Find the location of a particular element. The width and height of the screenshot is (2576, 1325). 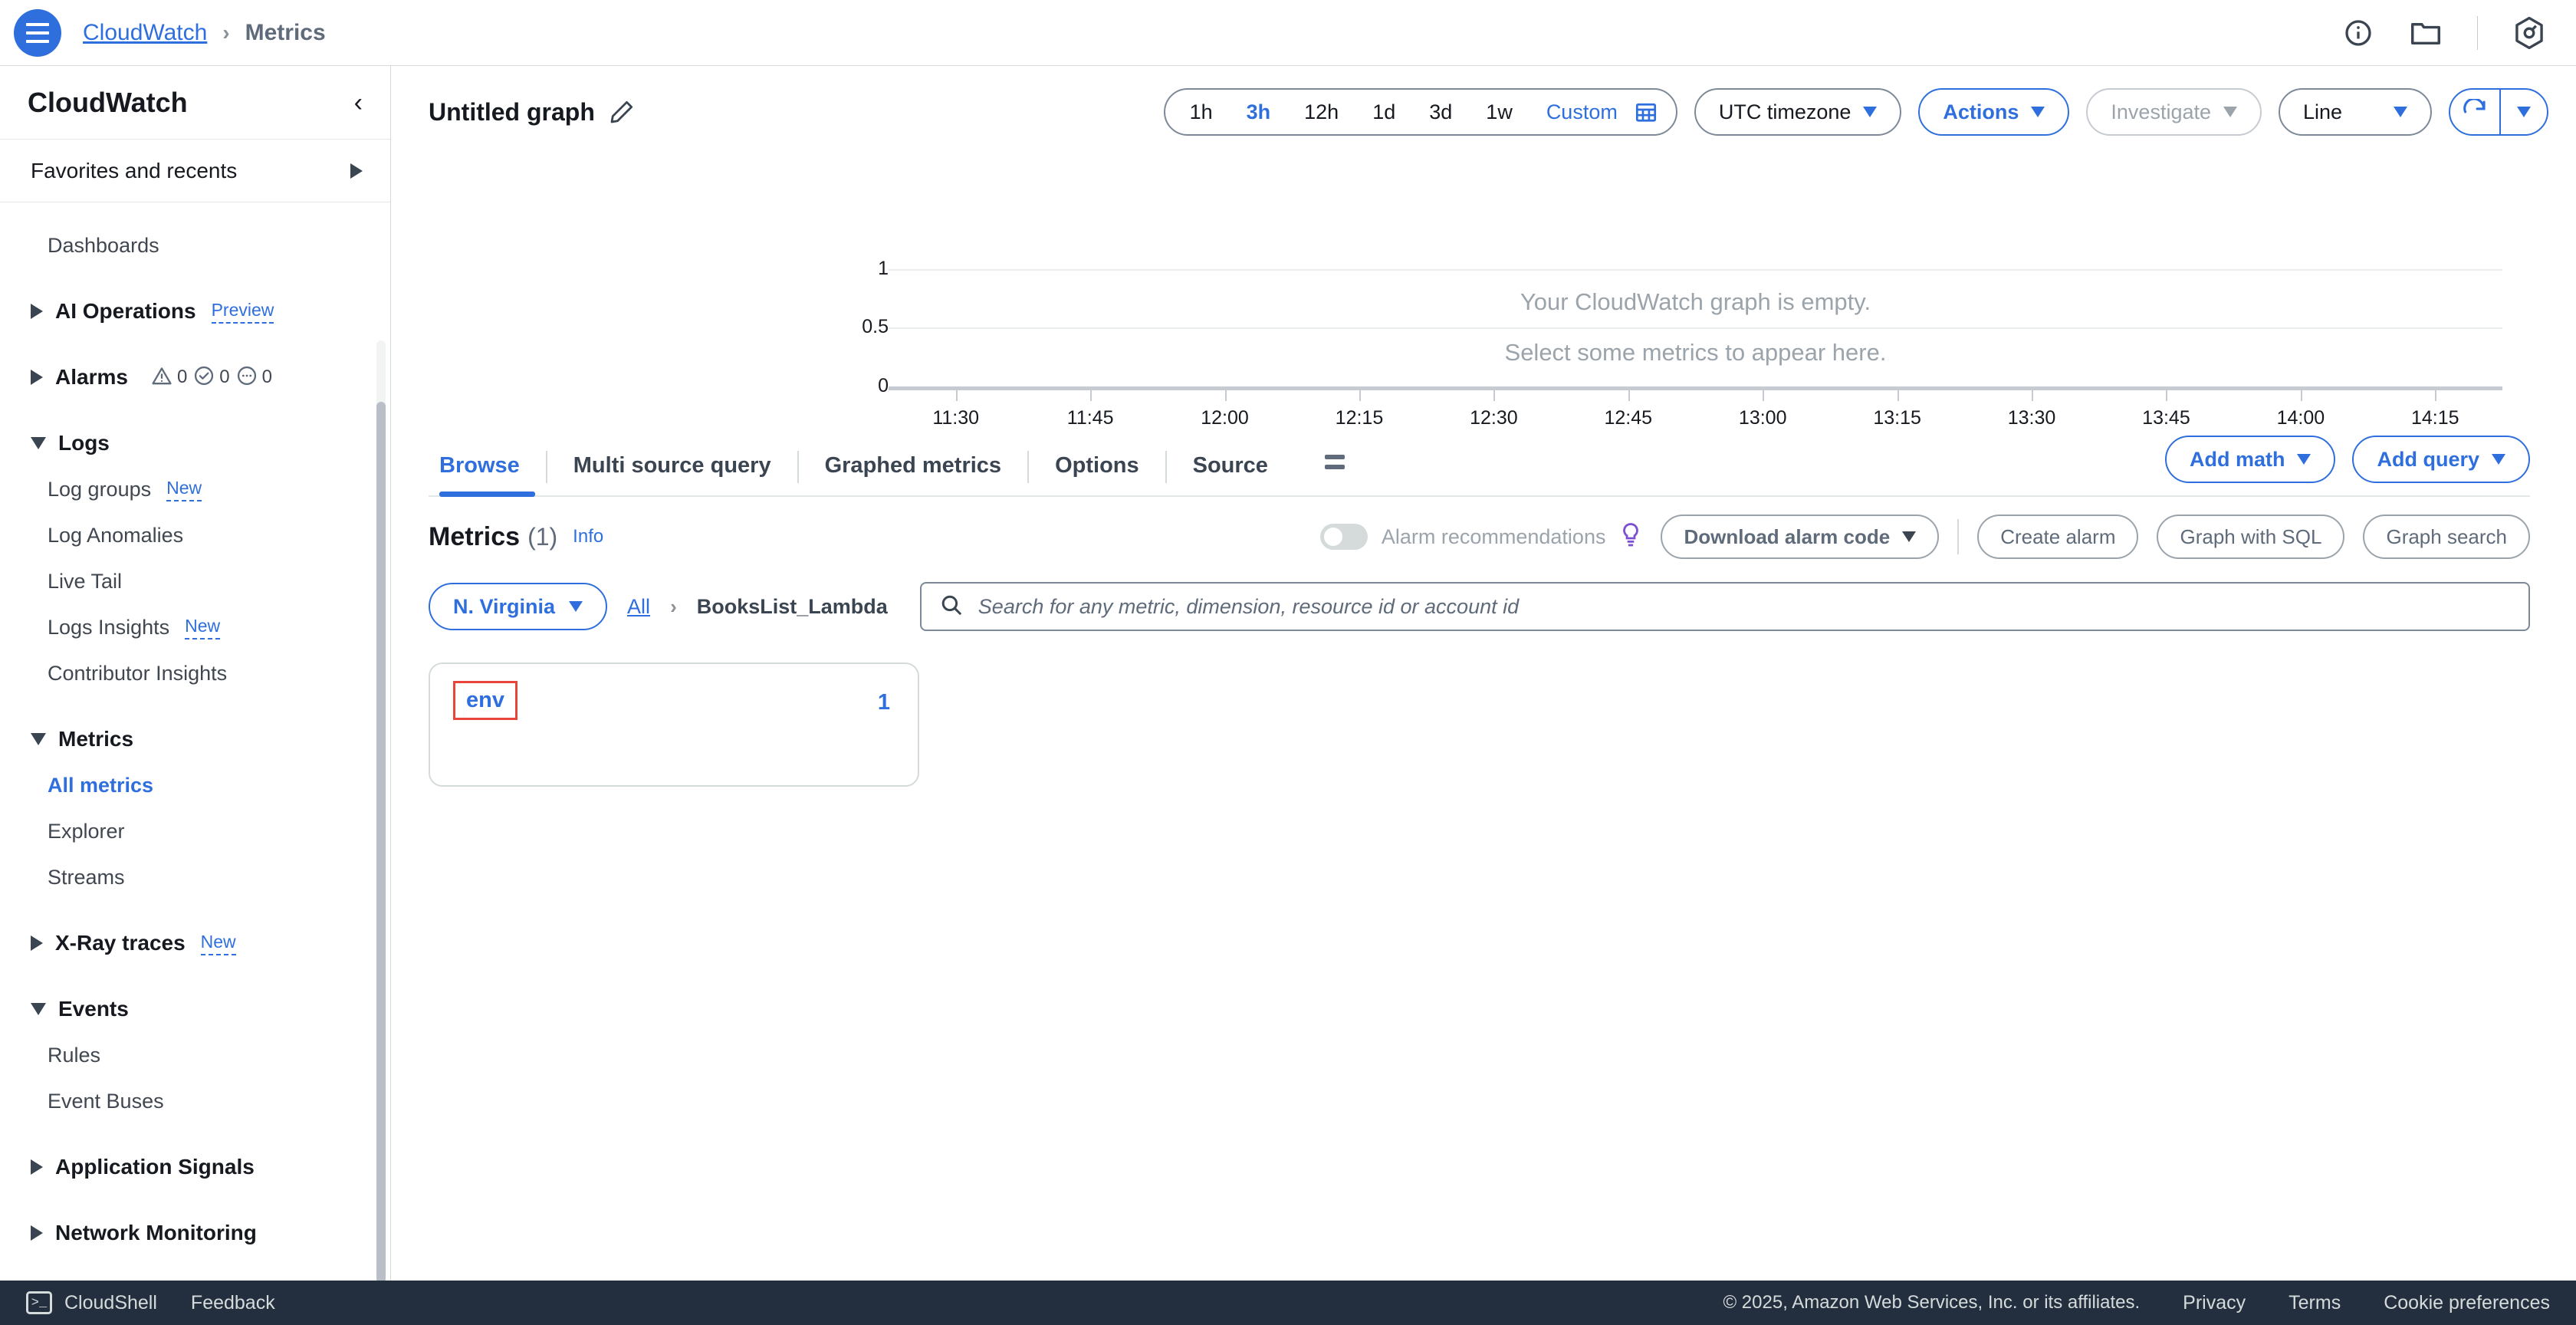

sidebar-item-event-buses: Event Buses is located at coordinates (195, 1101).